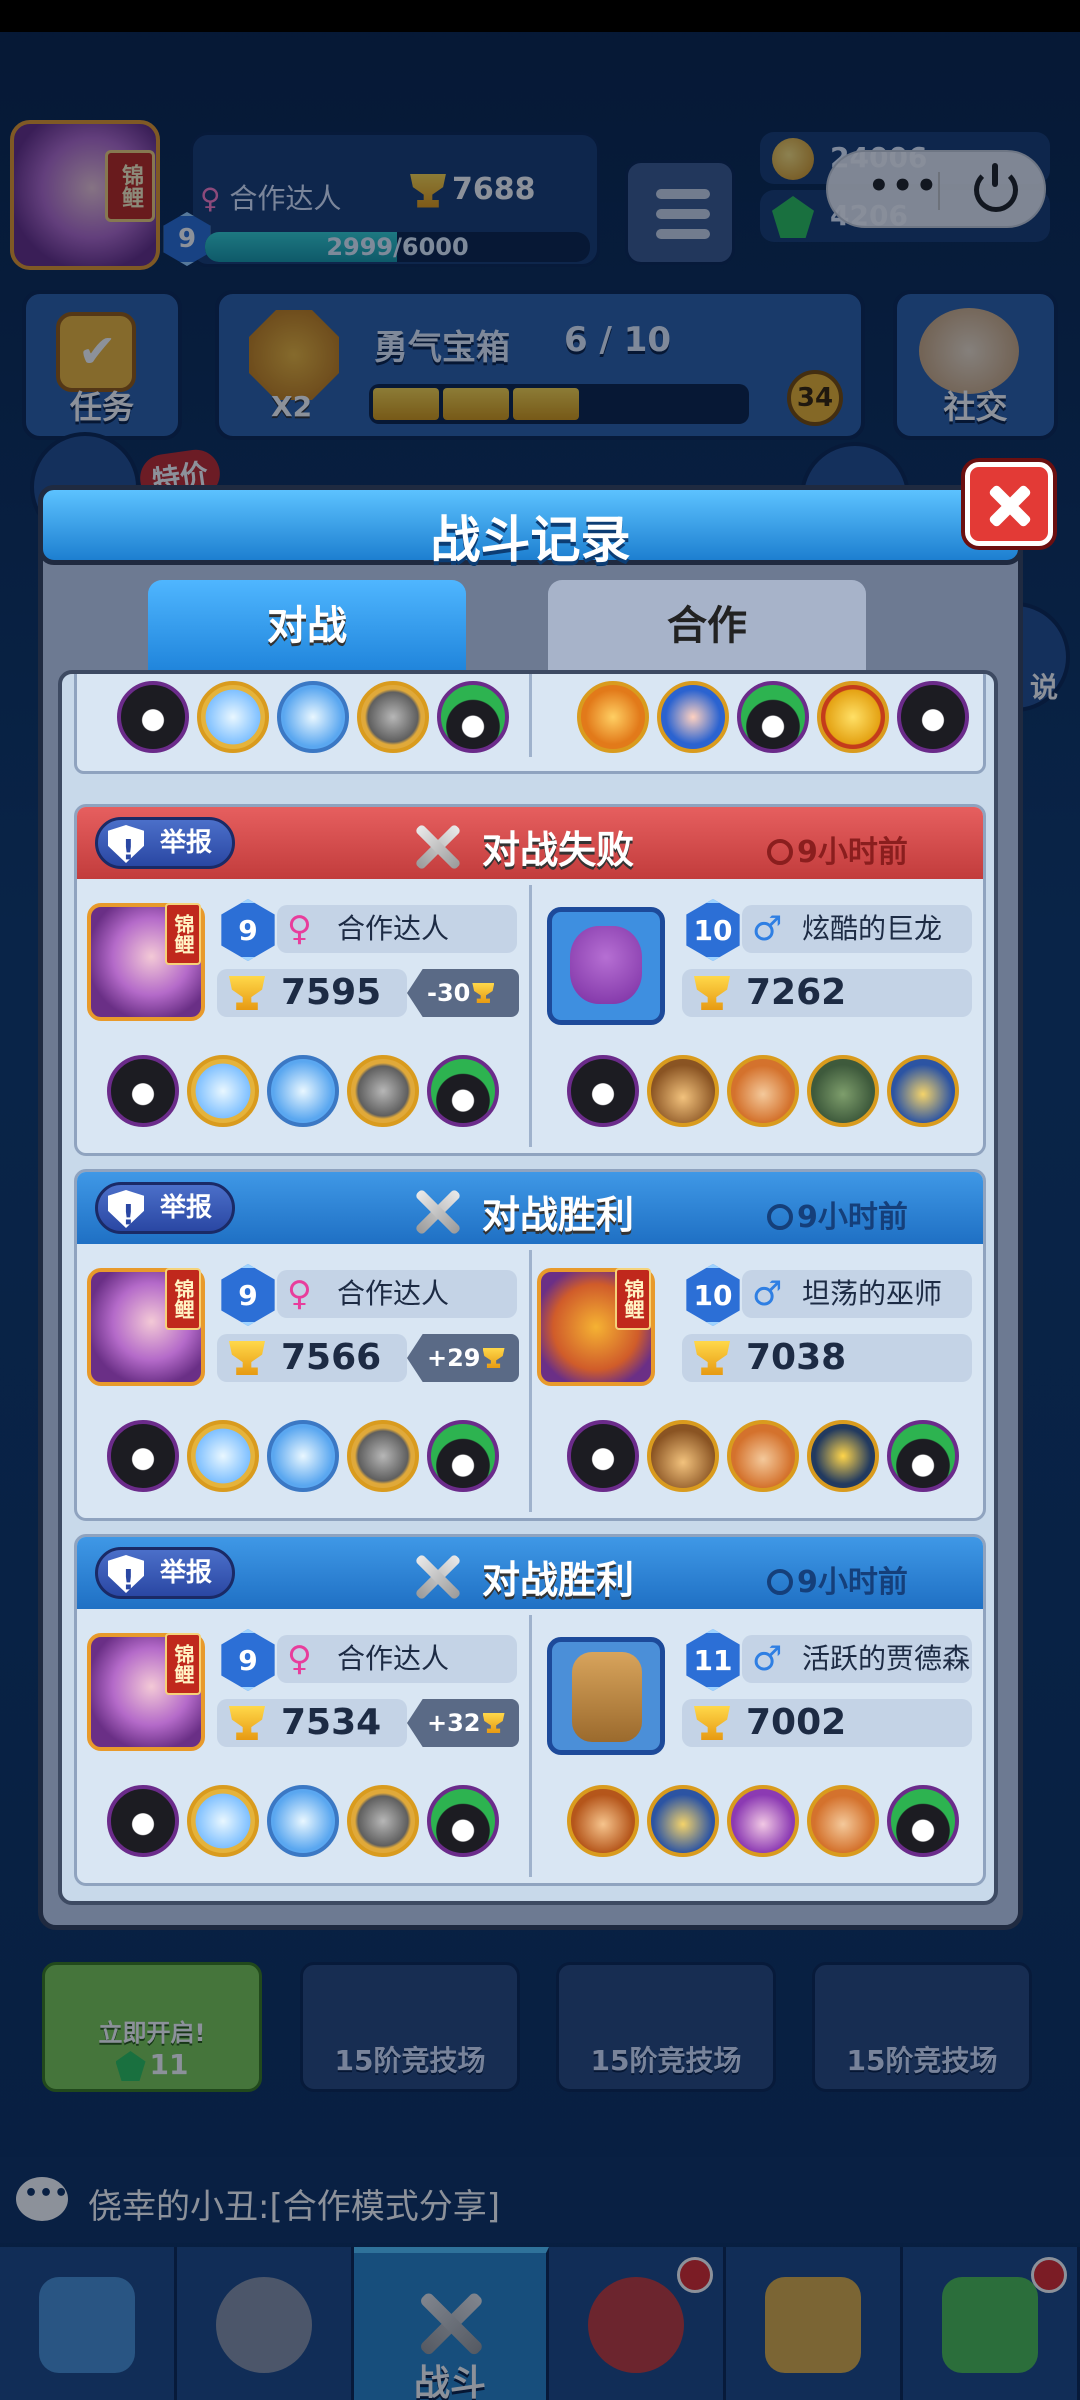 Image resolution: width=1080 pixels, height=2400 pixels. I want to click on chat-icon, so click(42, 2199).